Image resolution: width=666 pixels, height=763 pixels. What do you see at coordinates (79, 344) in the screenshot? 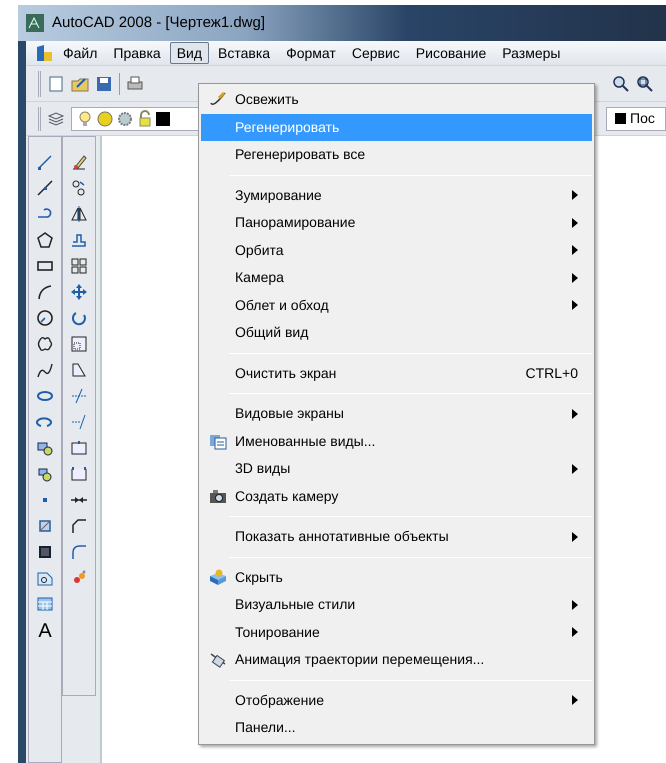
I see `scale-icon` at bounding box center [79, 344].